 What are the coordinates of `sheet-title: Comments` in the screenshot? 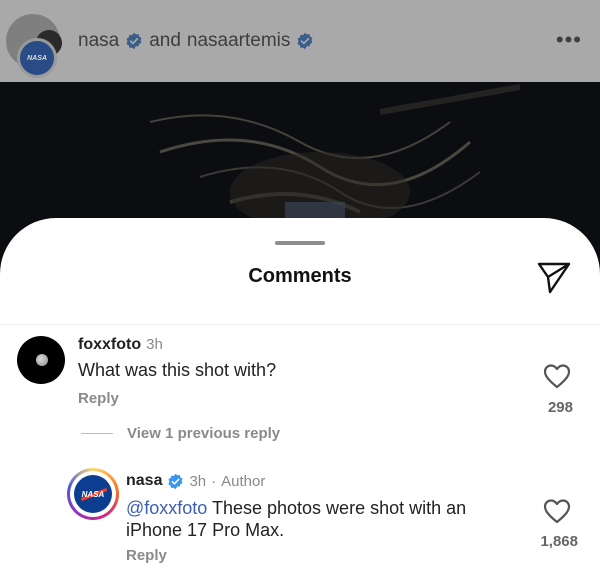 It's located at (300, 276).